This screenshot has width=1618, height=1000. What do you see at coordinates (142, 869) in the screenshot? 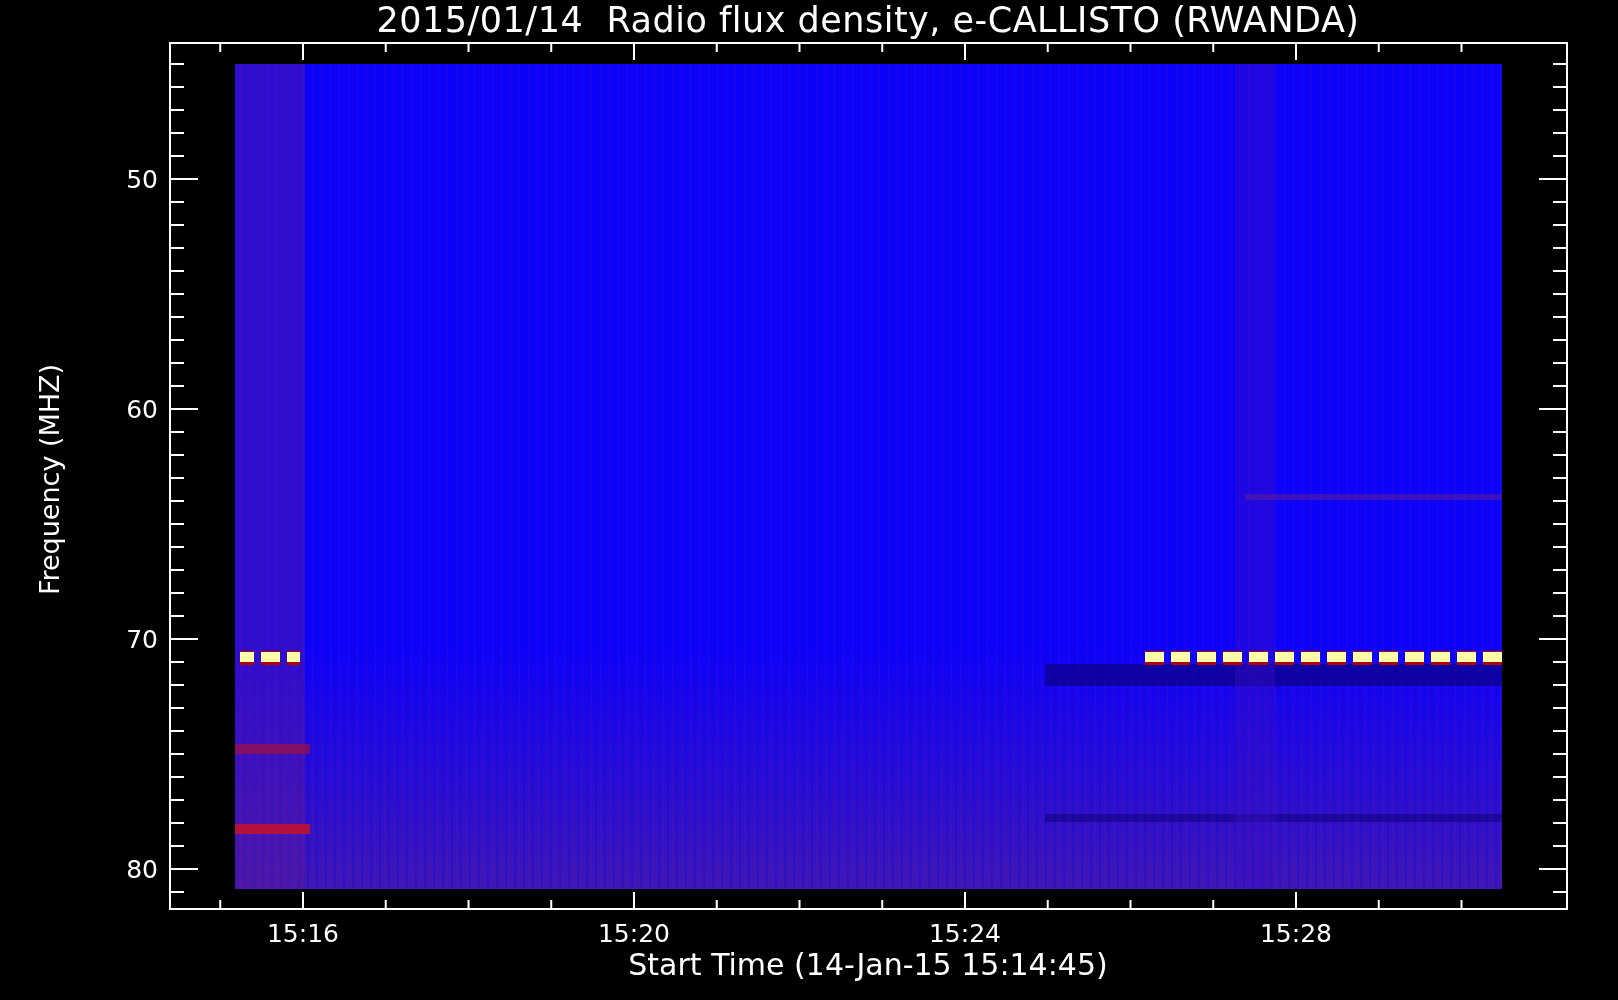
I see `y-tick-label: 80` at bounding box center [142, 869].